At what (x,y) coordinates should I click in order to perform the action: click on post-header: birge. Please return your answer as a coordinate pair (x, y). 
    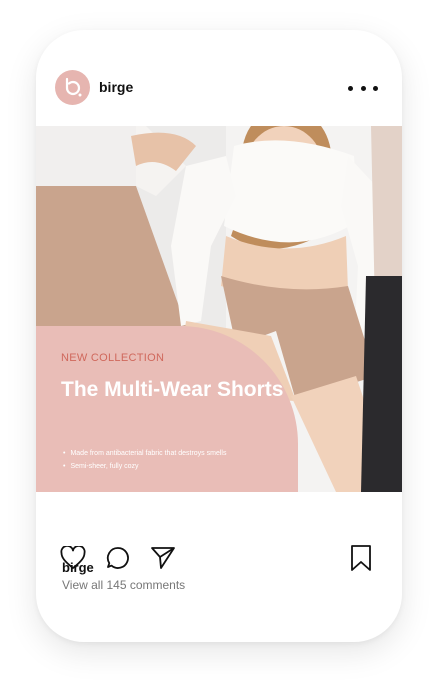
    Looking at the image, I should click on (219, 78).